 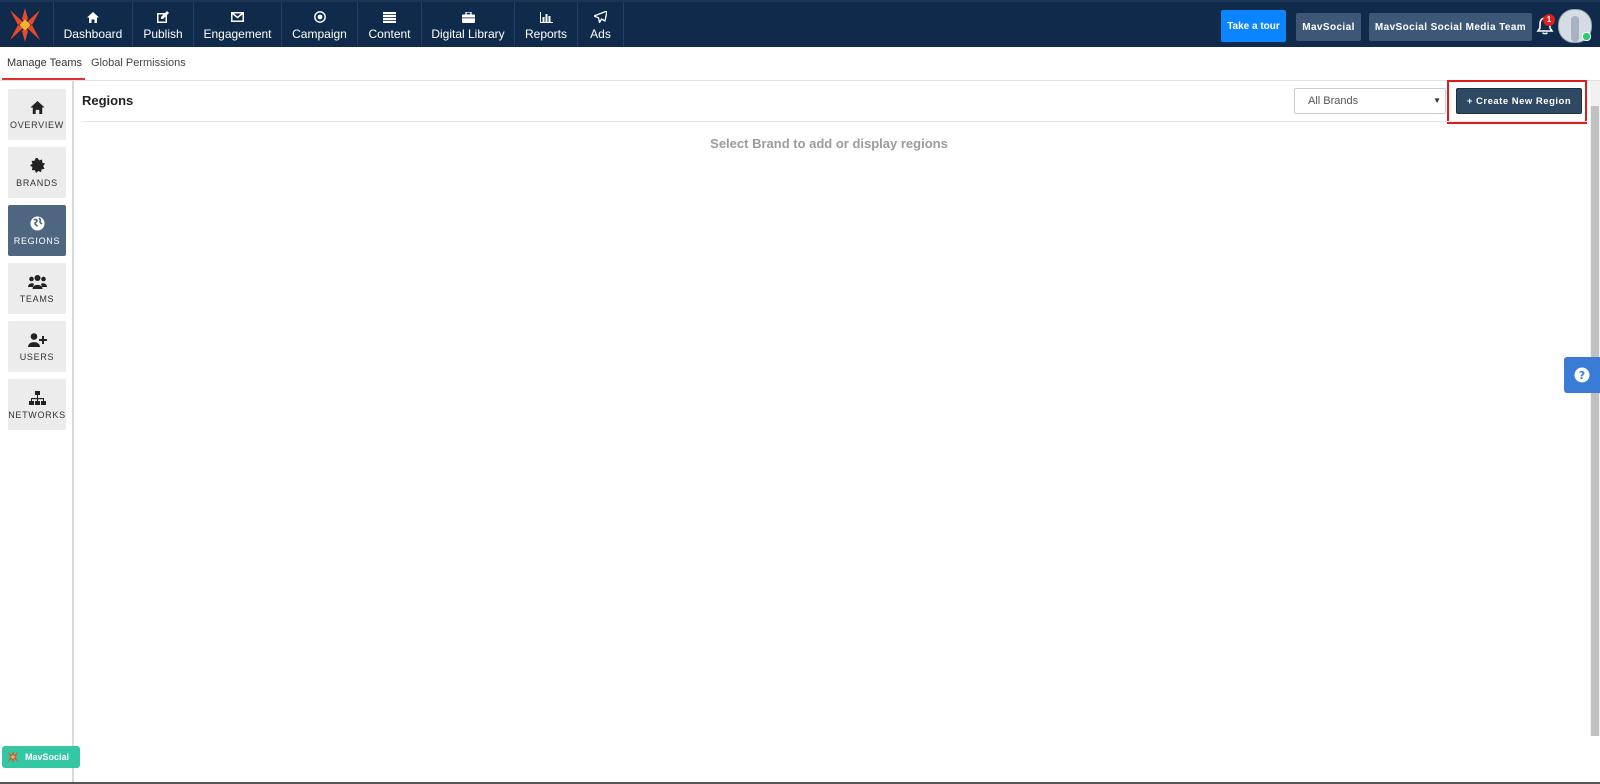 I want to click on sidebar-item-teams: TEAMS, so click(x=37, y=288).